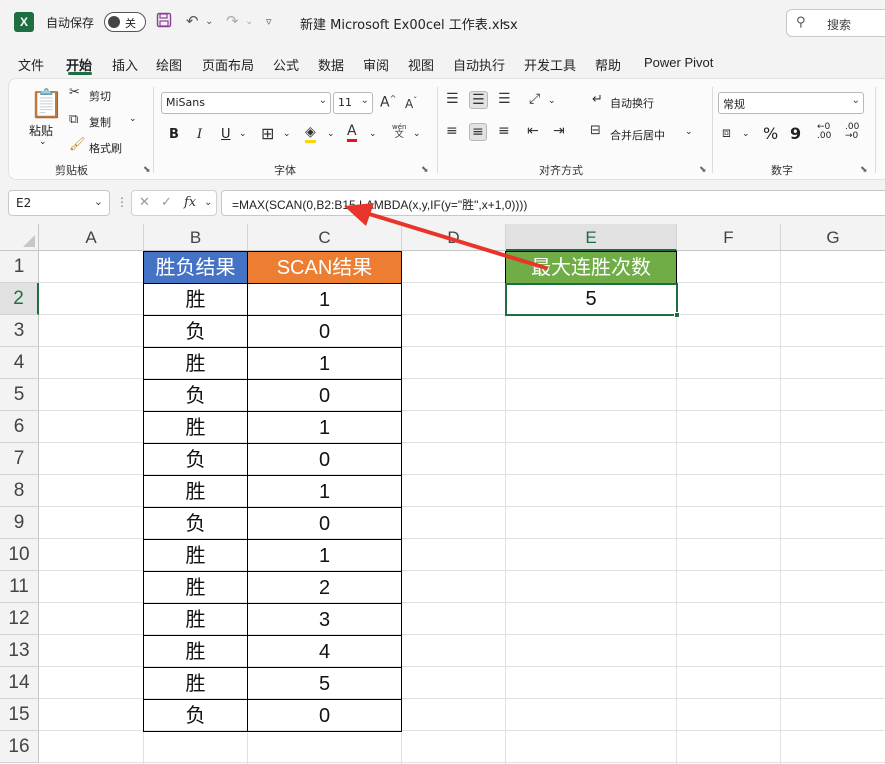  What do you see at coordinates (43, 142) in the screenshot?
I see `paste-dropdown-icon: ⌄` at bounding box center [43, 142].